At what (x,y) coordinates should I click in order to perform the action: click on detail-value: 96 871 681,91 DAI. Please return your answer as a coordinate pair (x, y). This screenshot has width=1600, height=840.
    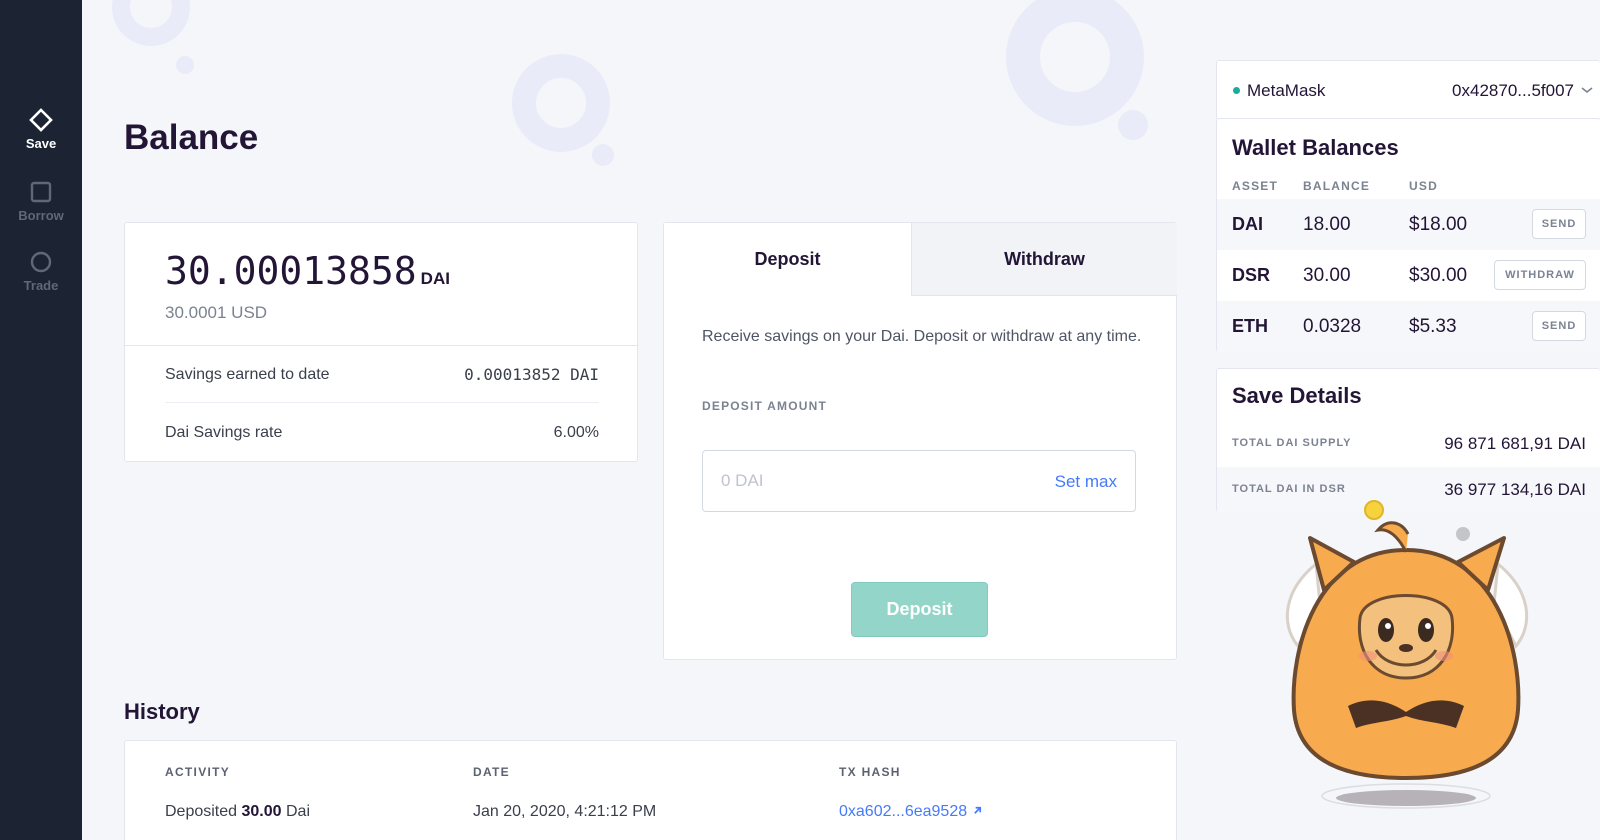
    Looking at the image, I should click on (1515, 443).